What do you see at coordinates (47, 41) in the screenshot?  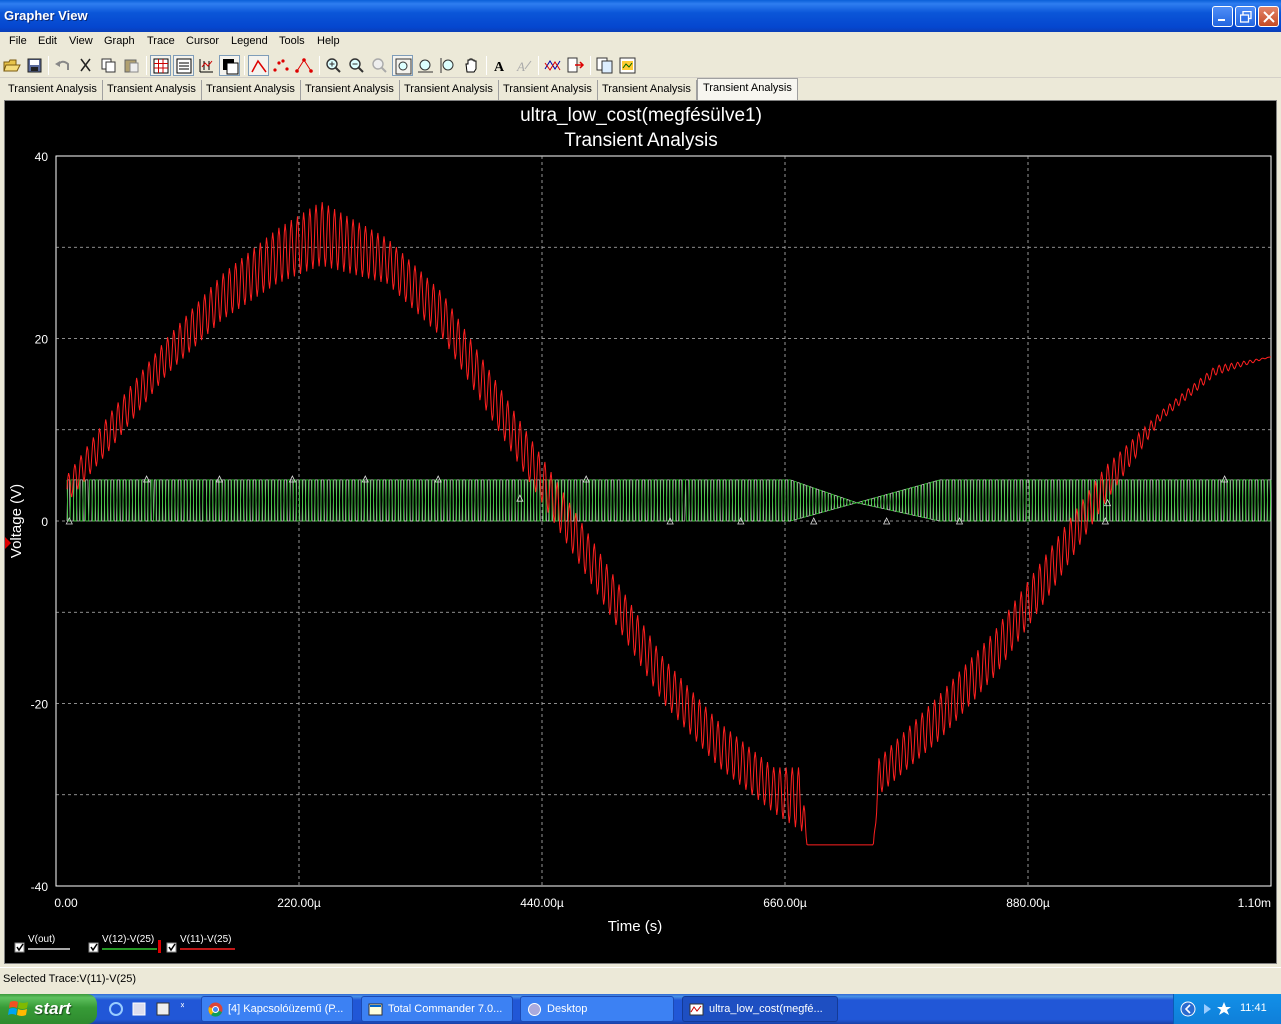 I see `menu-edit: Edit` at bounding box center [47, 41].